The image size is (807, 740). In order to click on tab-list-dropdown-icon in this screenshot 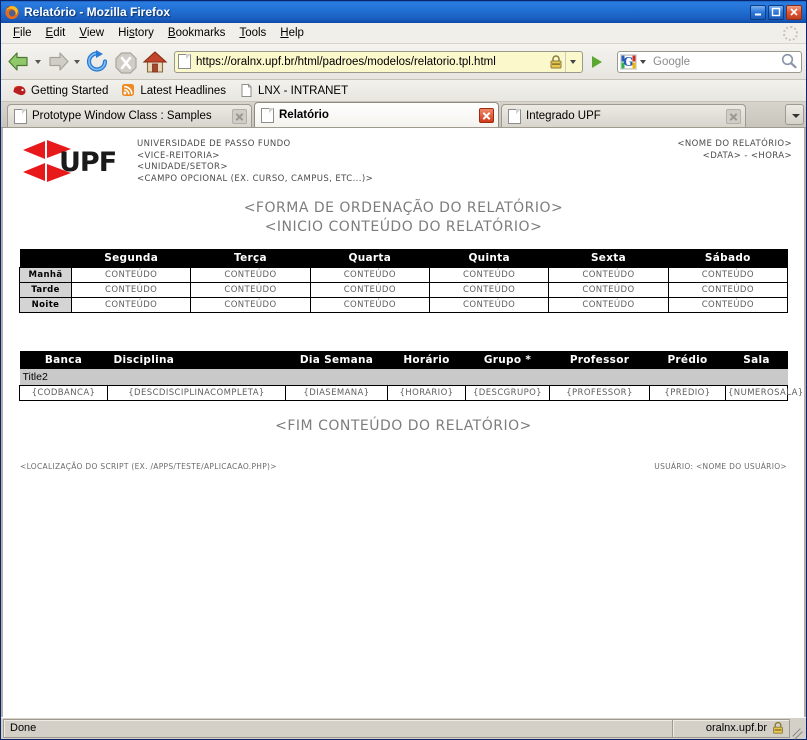, I will do `click(794, 114)`.